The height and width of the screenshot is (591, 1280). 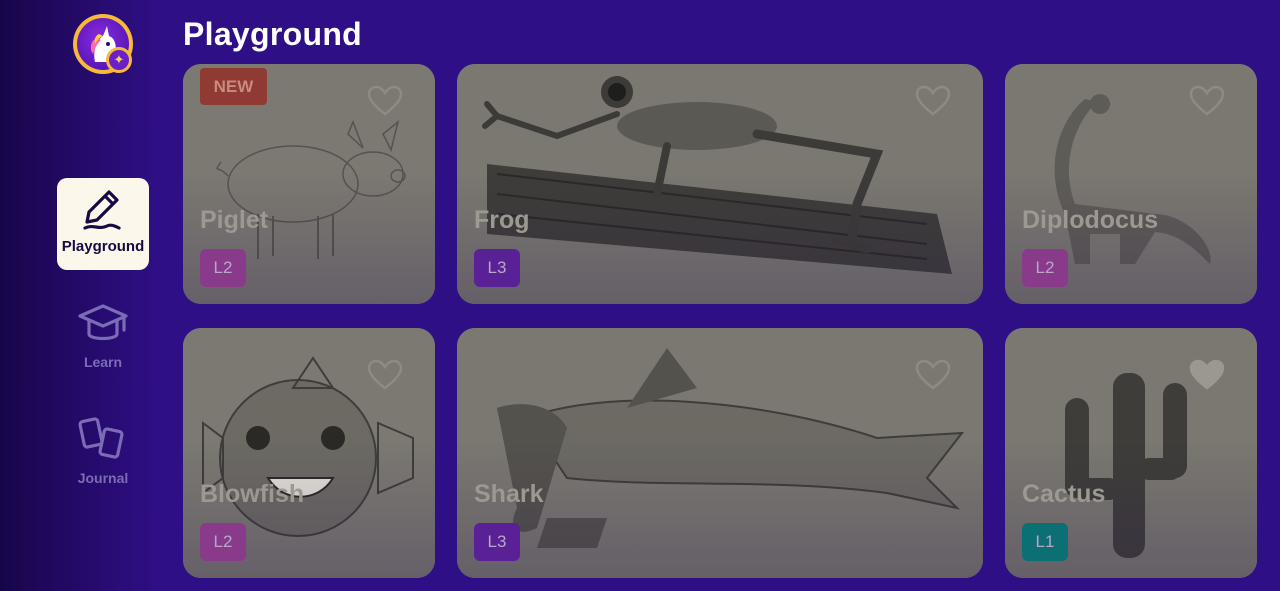 What do you see at coordinates (1131, 453) in the screenshot?
I see `card-cactus: Cactus L1` at bounding box center [1131, 453].